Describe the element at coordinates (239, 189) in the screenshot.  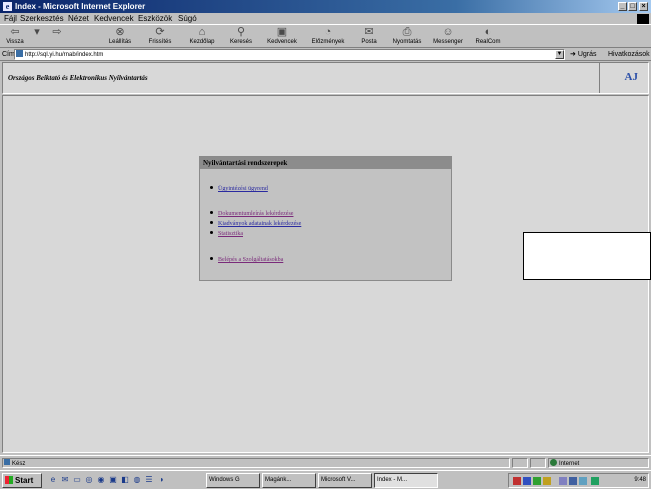
I see `menu-link-procedure: Ügyintézési ügyrend` at that location.